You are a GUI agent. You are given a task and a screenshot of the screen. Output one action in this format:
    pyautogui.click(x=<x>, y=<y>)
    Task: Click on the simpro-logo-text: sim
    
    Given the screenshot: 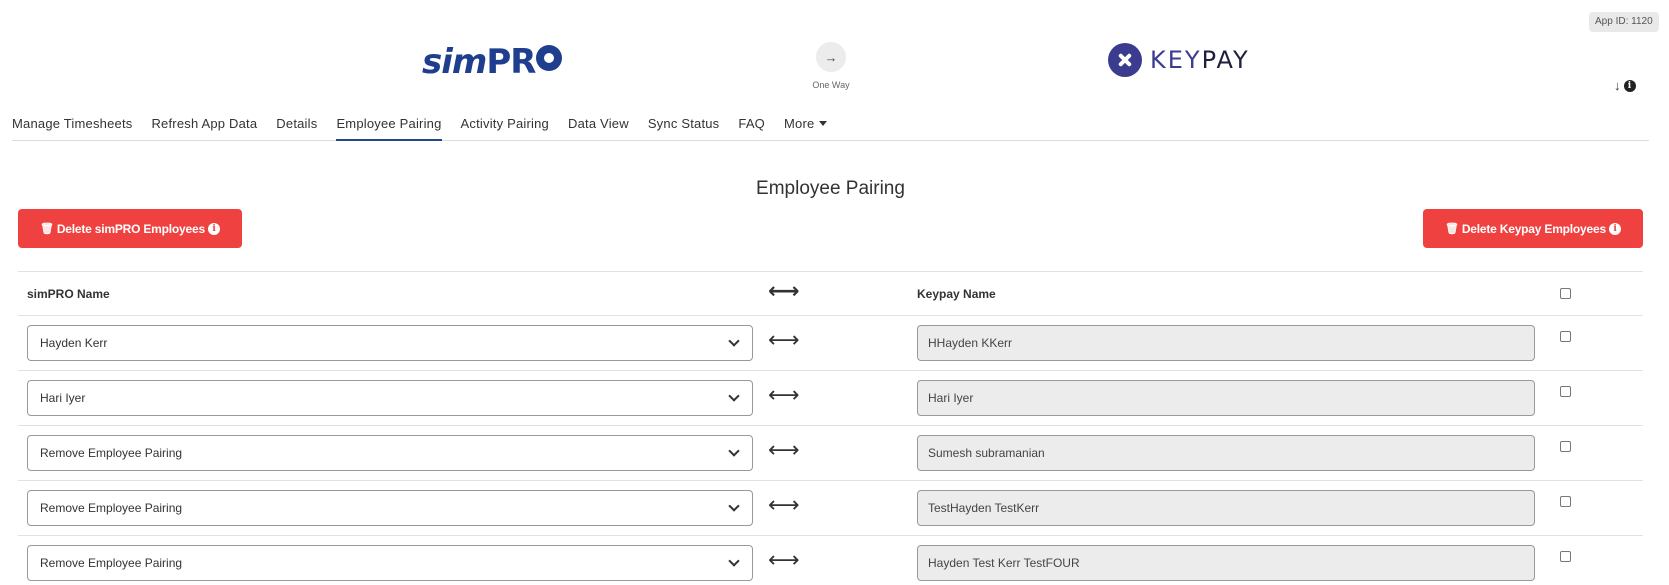 What is the action you would take?
    pyautogui.click(x=454, y=62)
    